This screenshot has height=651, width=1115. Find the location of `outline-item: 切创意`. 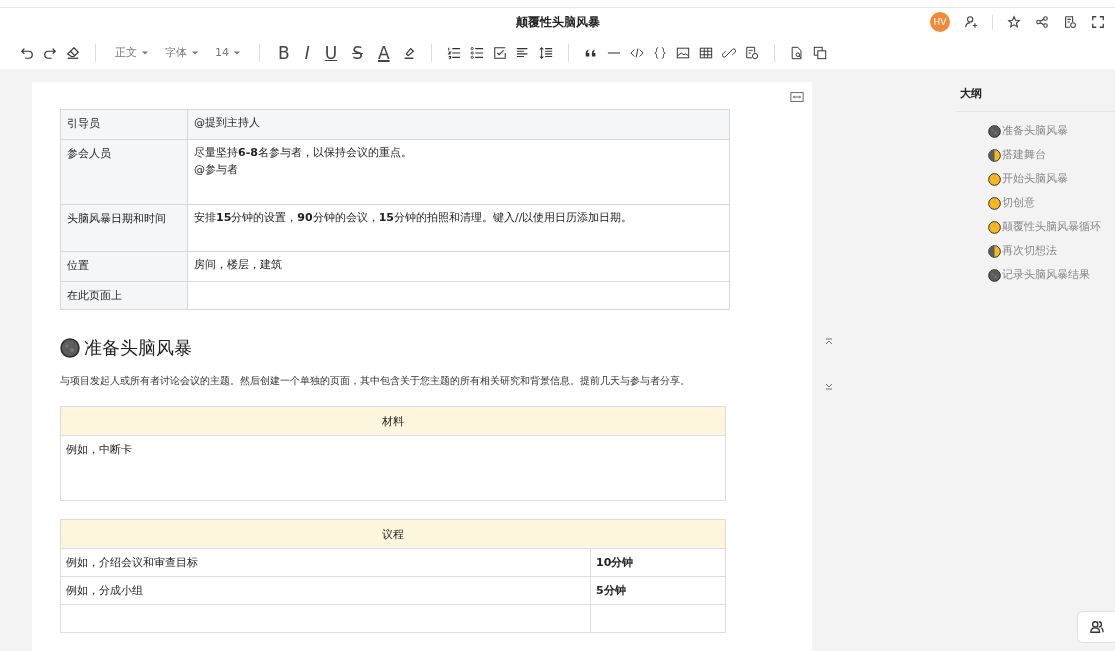

outline-item: 切创意 is located at coordinates (1018, 203).